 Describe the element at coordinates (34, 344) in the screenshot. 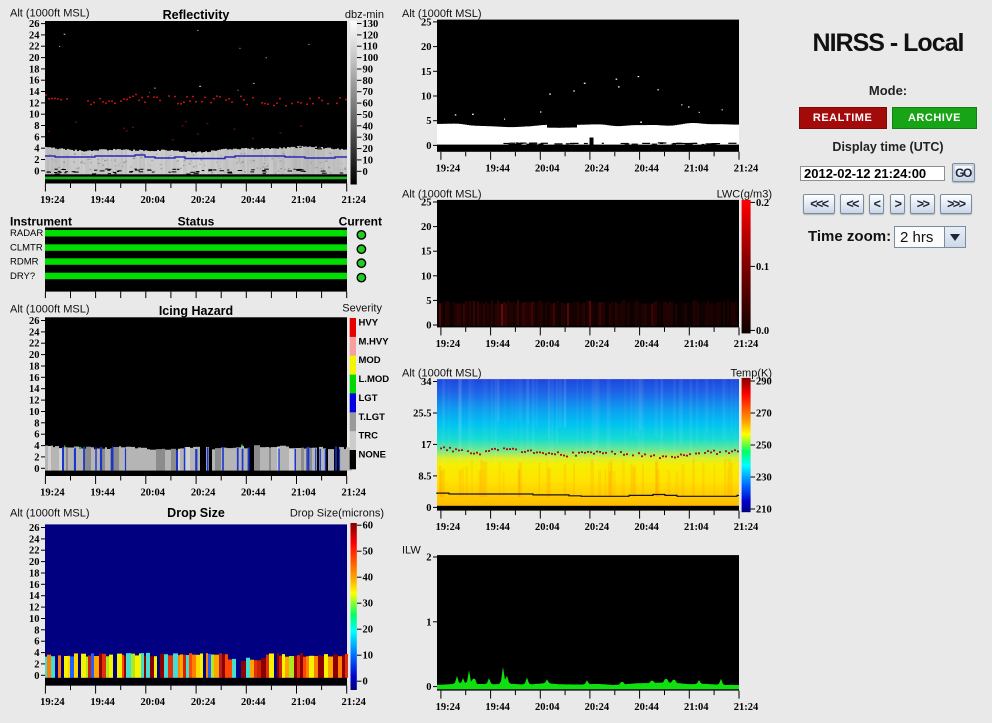

I see `svg-text: 22` at that location.